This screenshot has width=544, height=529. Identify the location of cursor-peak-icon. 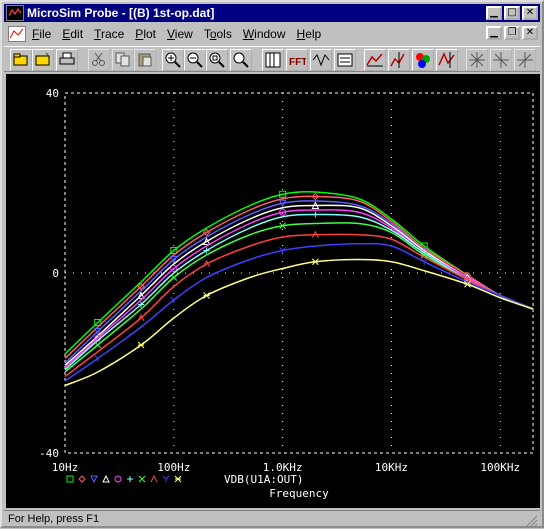
(397, 60).